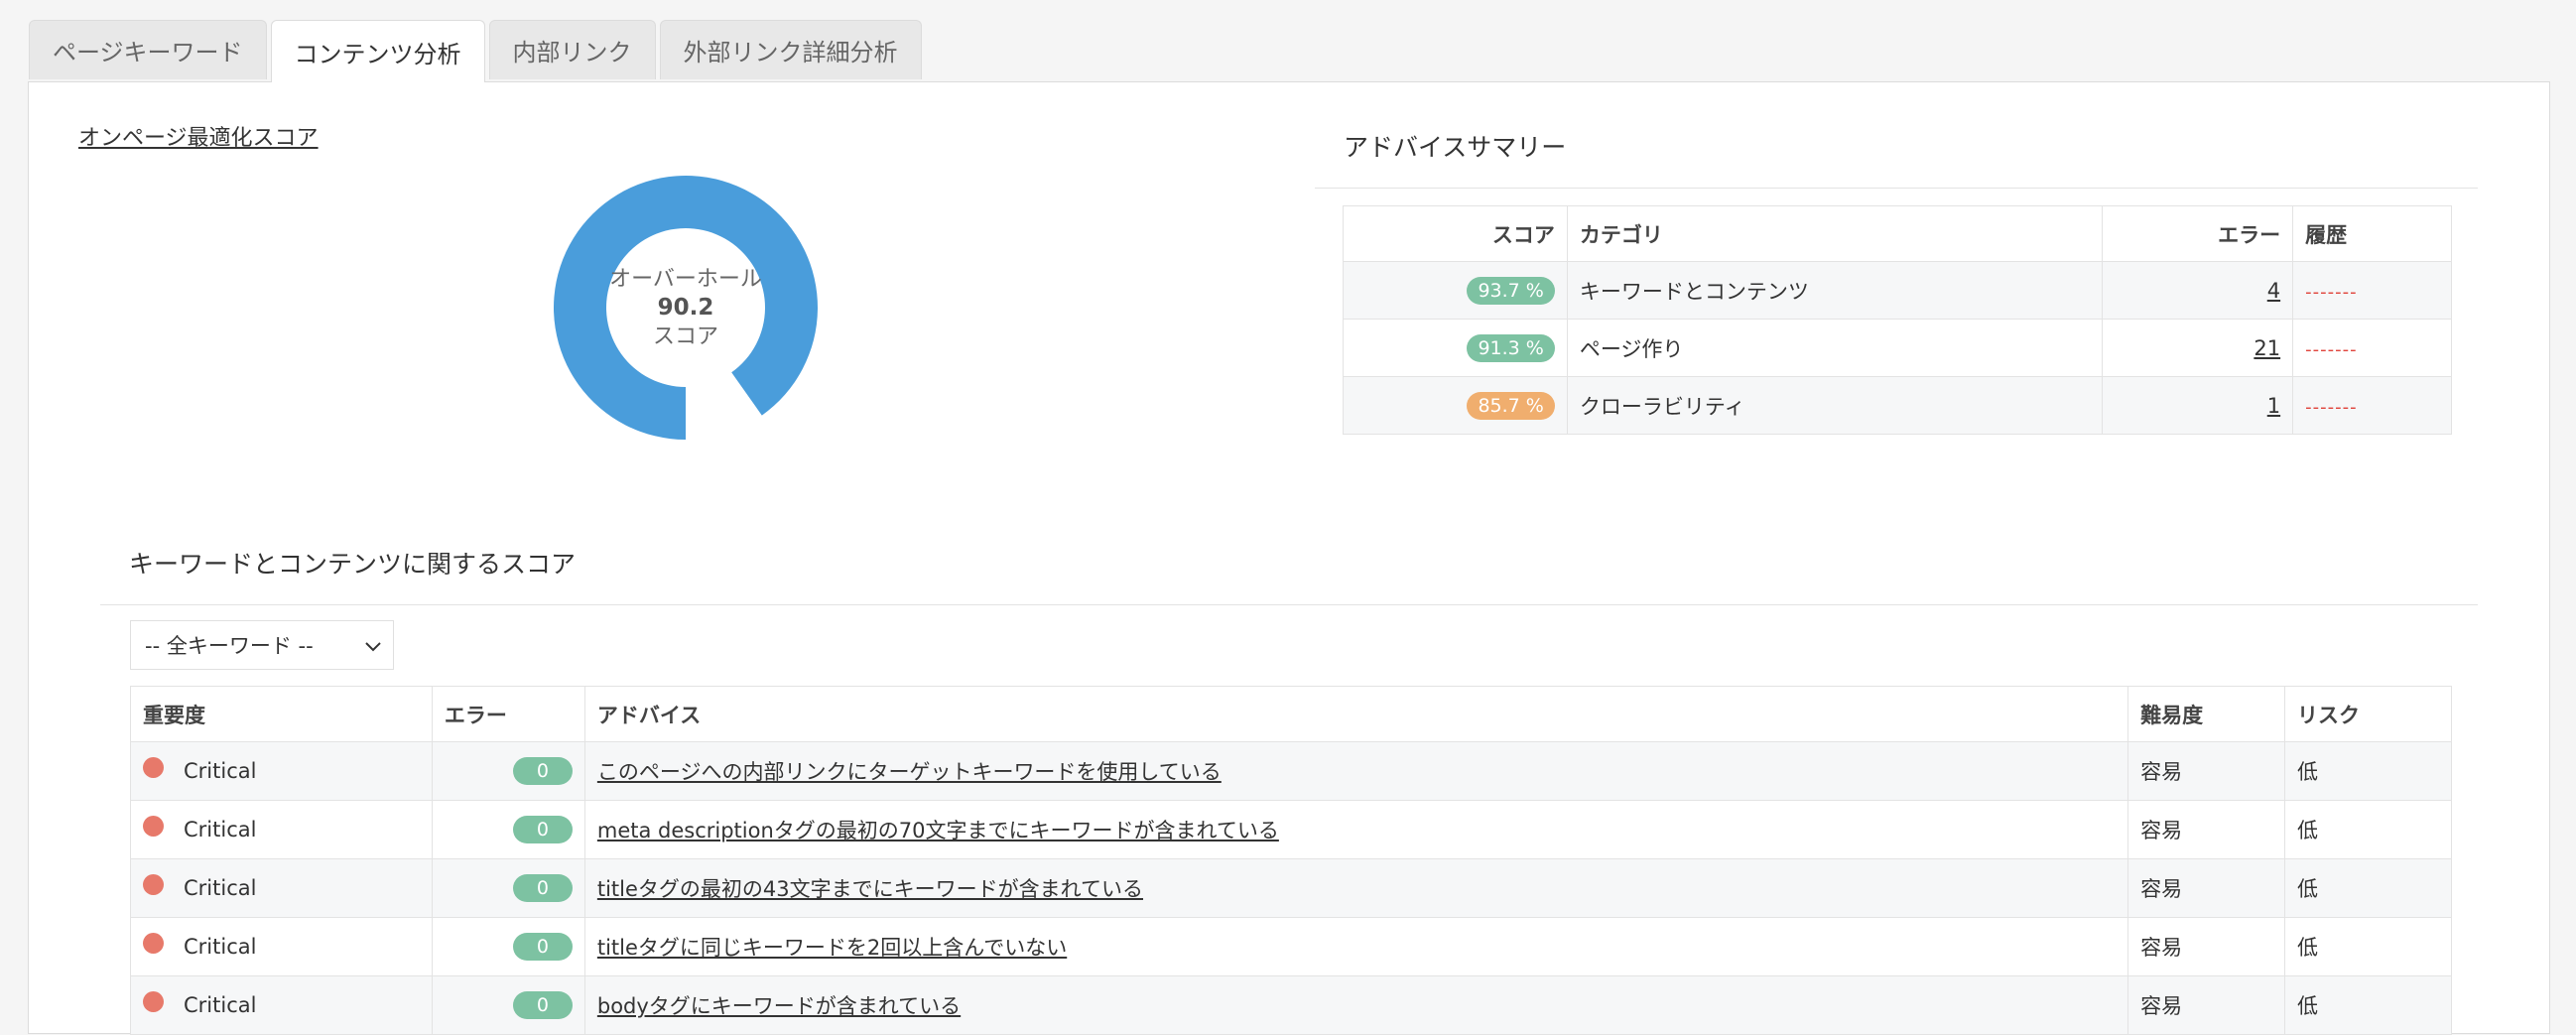  I want to click on section-divider, so click(1289, 605).